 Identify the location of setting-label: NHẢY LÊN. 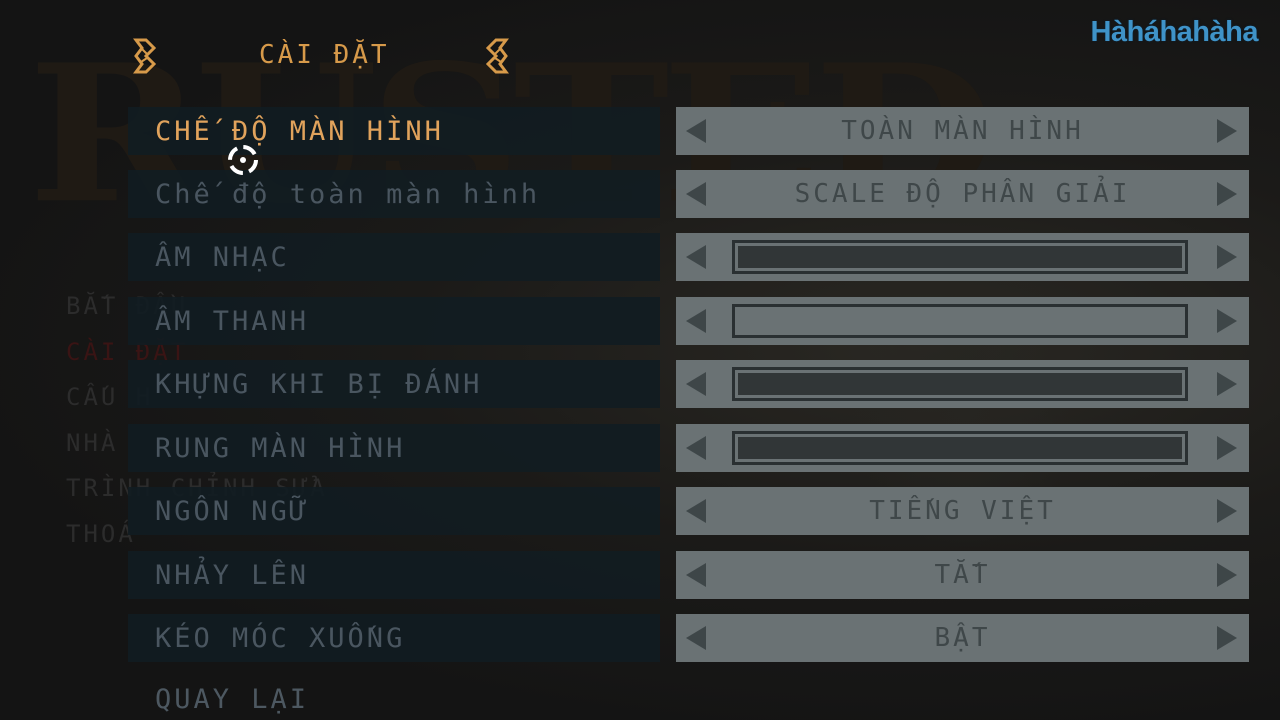
(394, 575).